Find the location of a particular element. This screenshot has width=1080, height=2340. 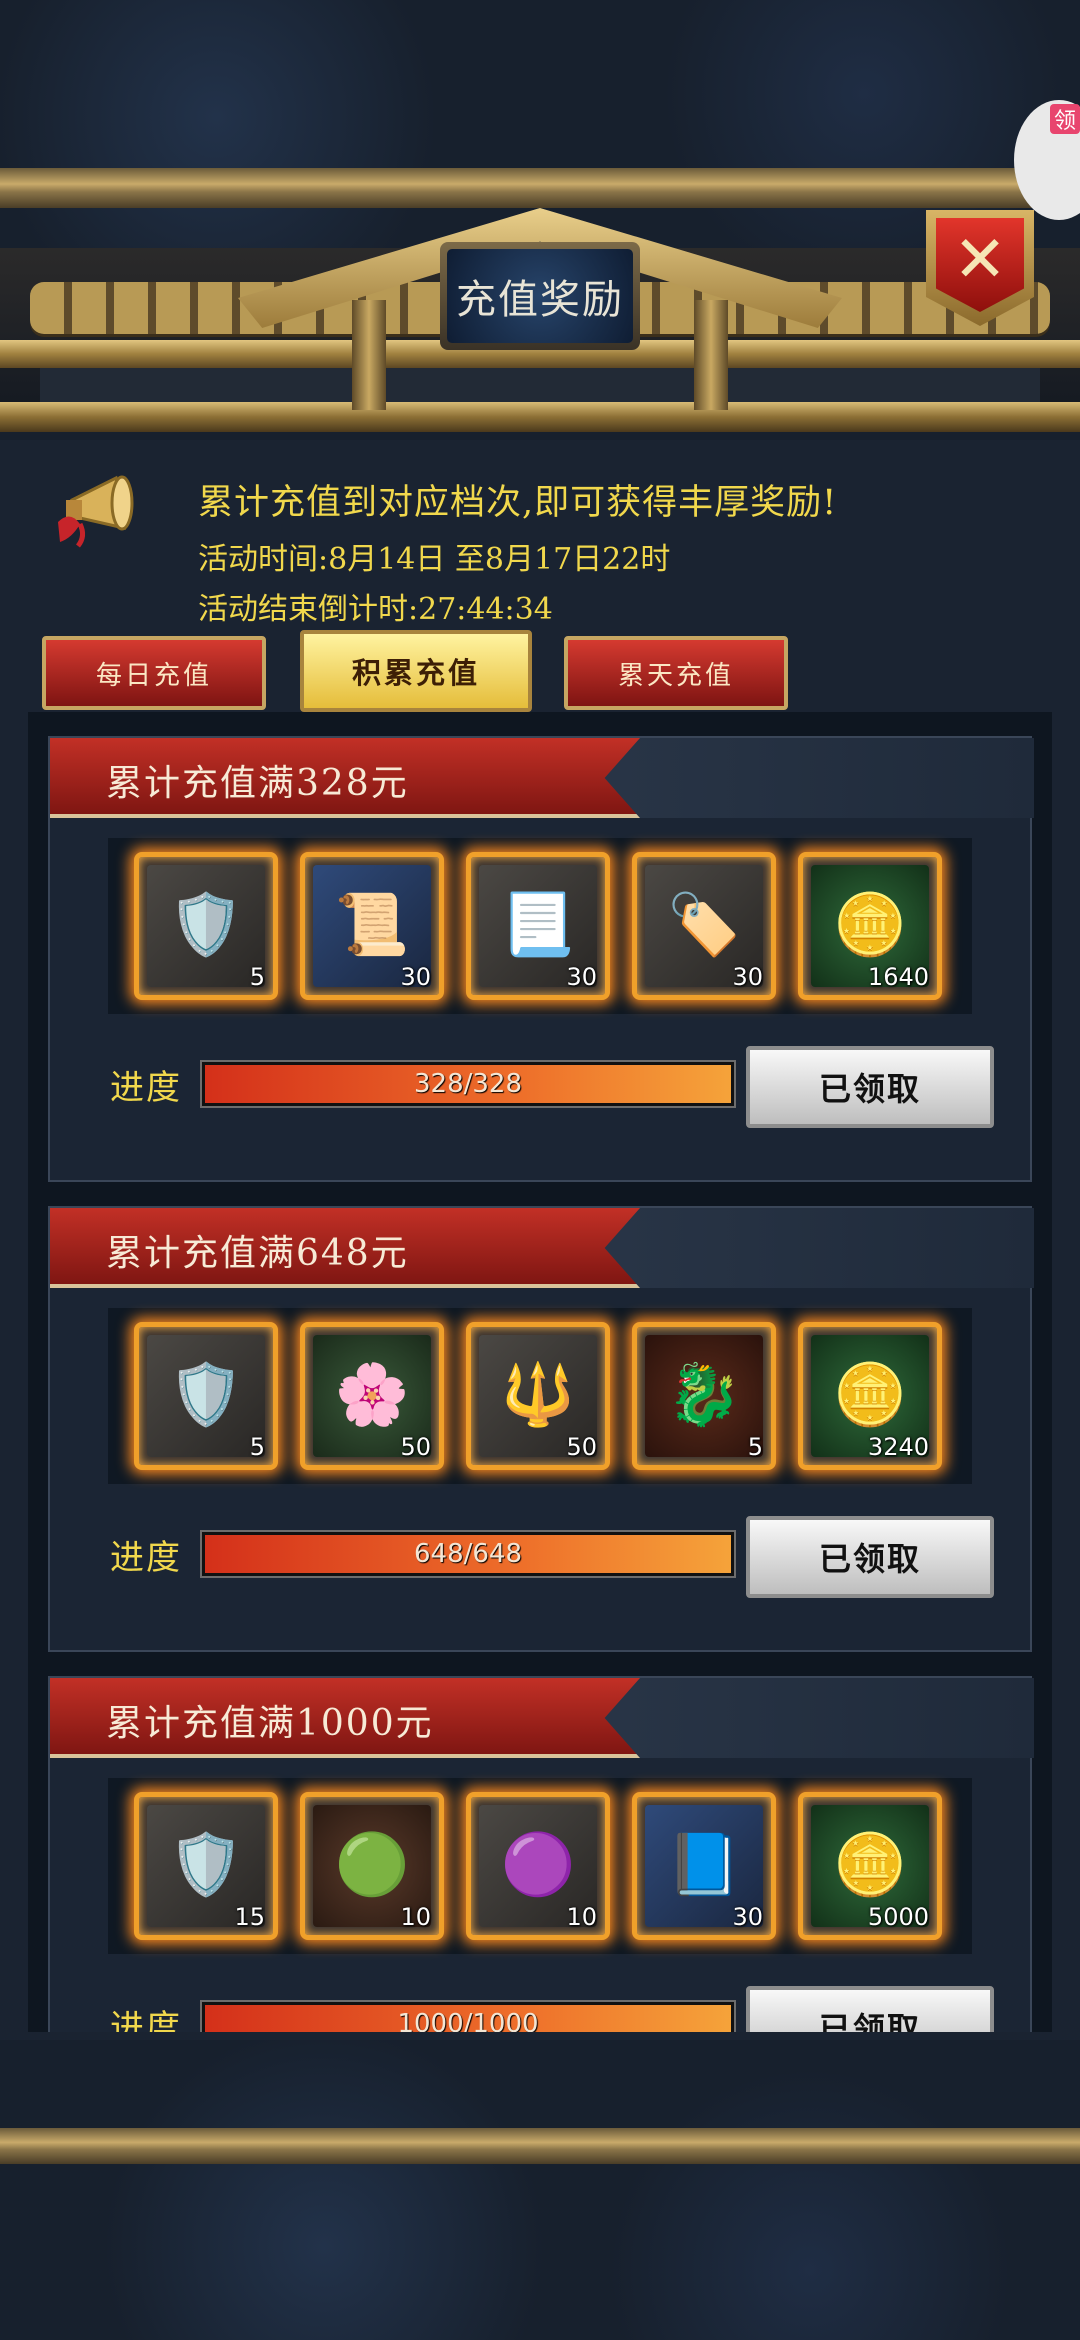

event-time: 活动时间:8月14日 至8月17日22时 is located at coordinates (434, 559).